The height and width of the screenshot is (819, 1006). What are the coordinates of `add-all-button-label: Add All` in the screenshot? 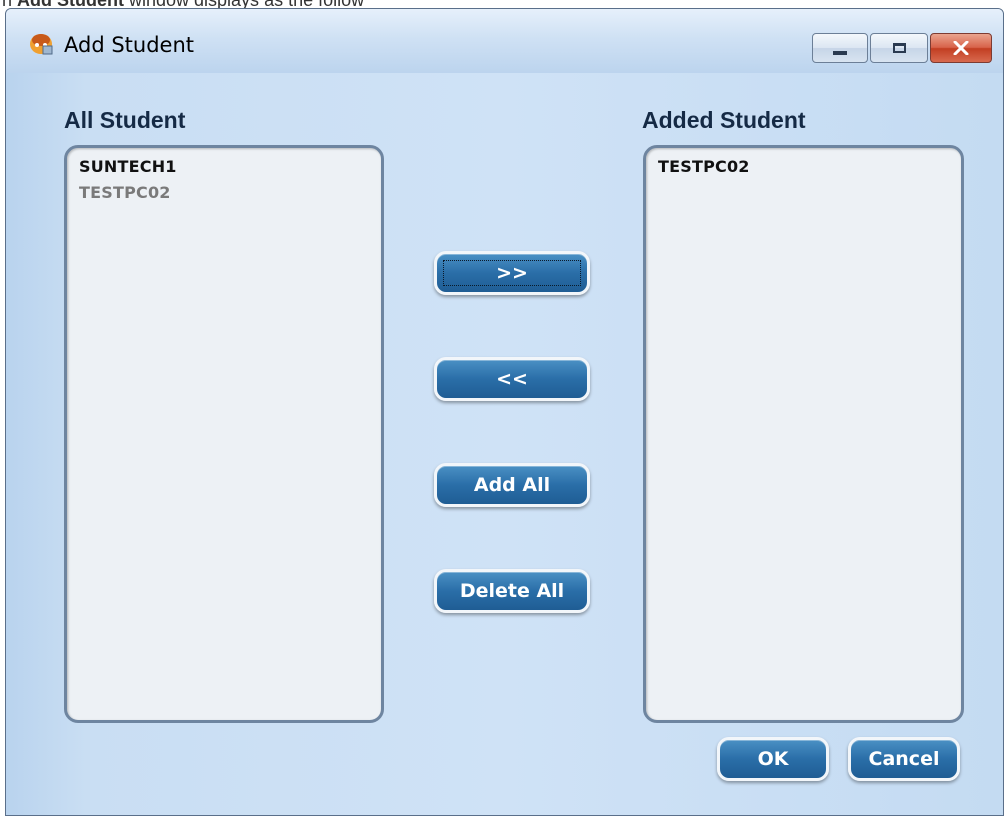 It's located at (512, 485).